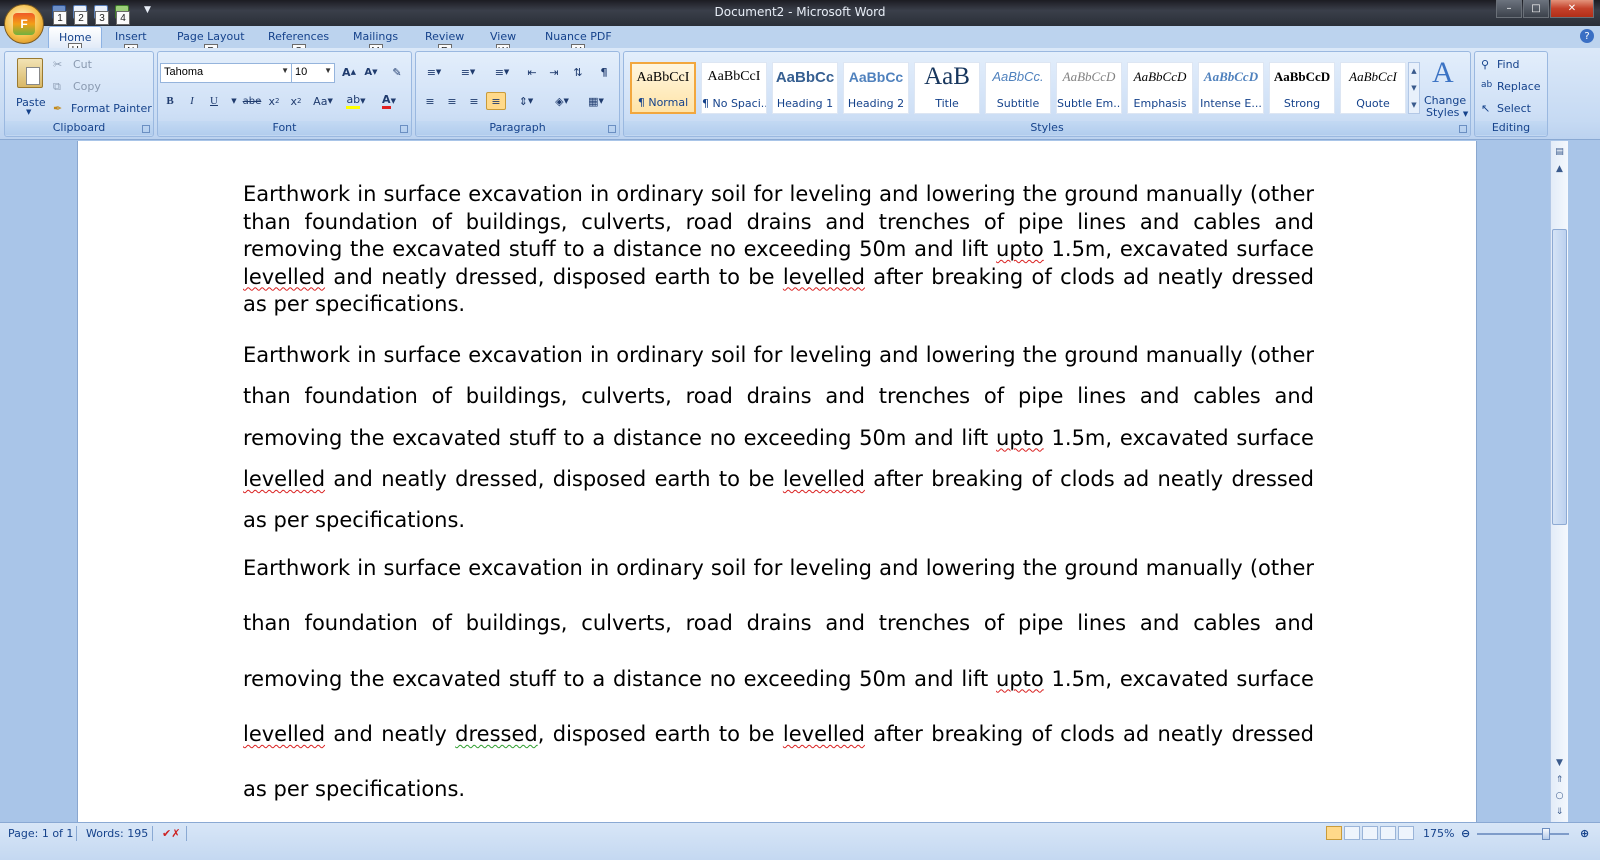  I want to click on tab-nuance-pdf: Nuance PDF Y, so click(578, 44).